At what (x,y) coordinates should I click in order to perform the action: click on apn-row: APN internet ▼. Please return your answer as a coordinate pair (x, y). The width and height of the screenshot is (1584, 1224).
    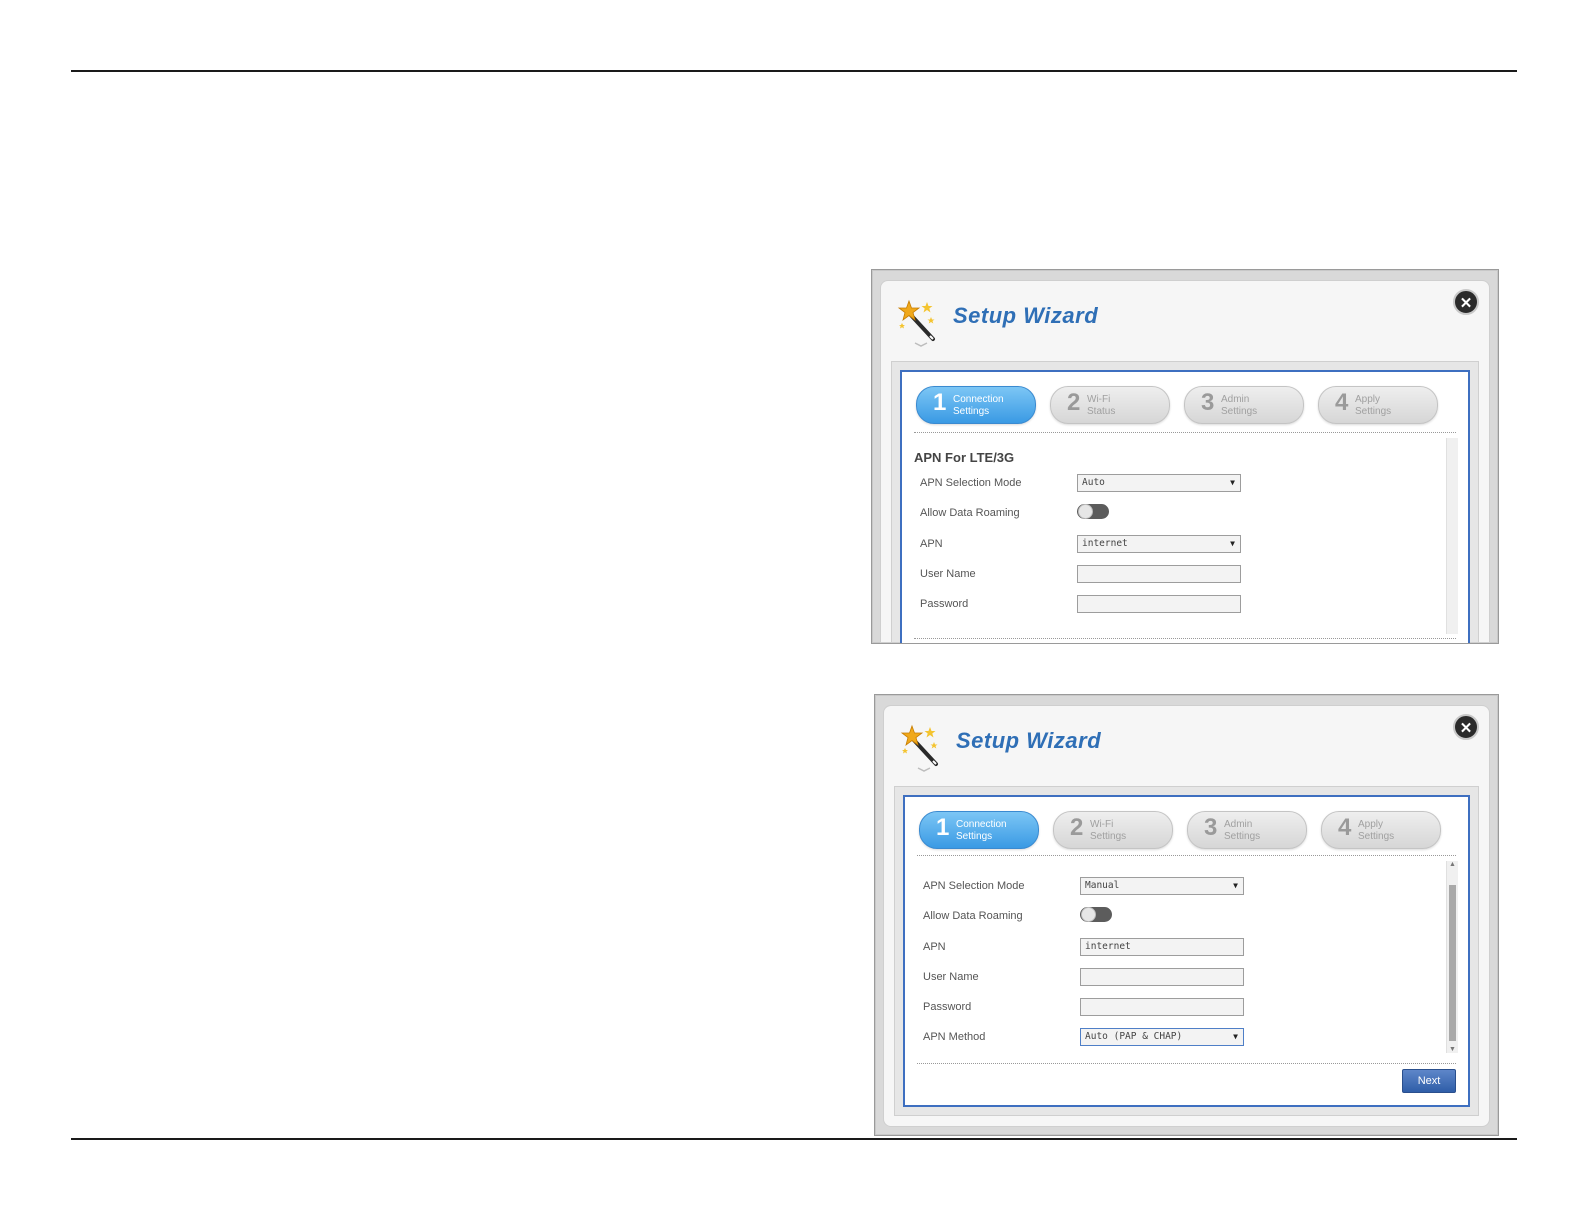
    Looking at the image, I should click on (1085, 546).